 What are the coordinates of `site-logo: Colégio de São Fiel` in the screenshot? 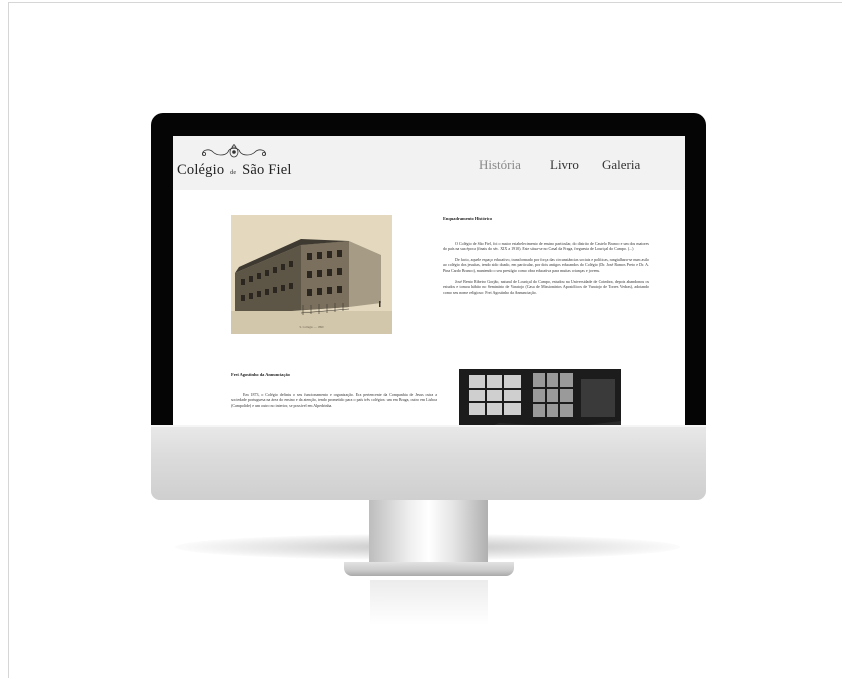 It's located at (234, 164).